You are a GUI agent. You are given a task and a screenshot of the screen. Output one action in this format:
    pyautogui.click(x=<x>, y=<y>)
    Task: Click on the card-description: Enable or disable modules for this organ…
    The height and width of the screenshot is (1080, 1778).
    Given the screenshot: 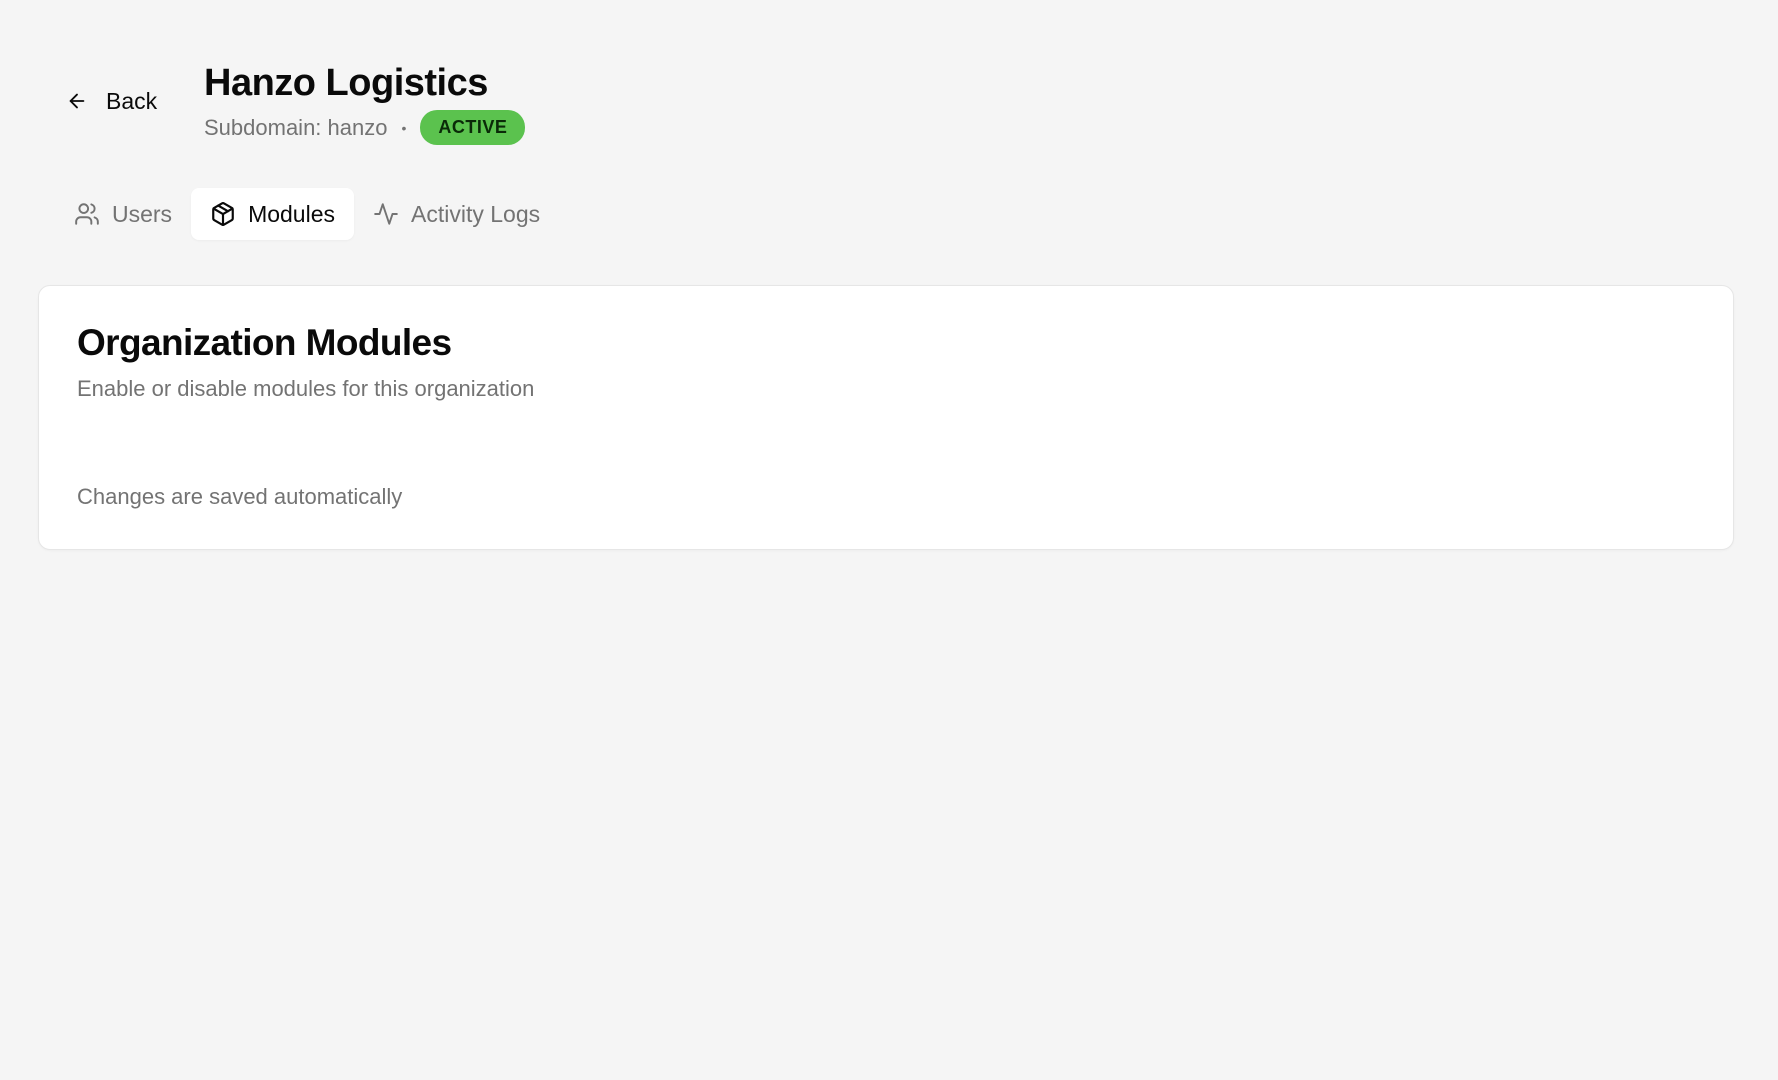 What is the action you would take?
    pyautogui.click(x=306, y=388)
    